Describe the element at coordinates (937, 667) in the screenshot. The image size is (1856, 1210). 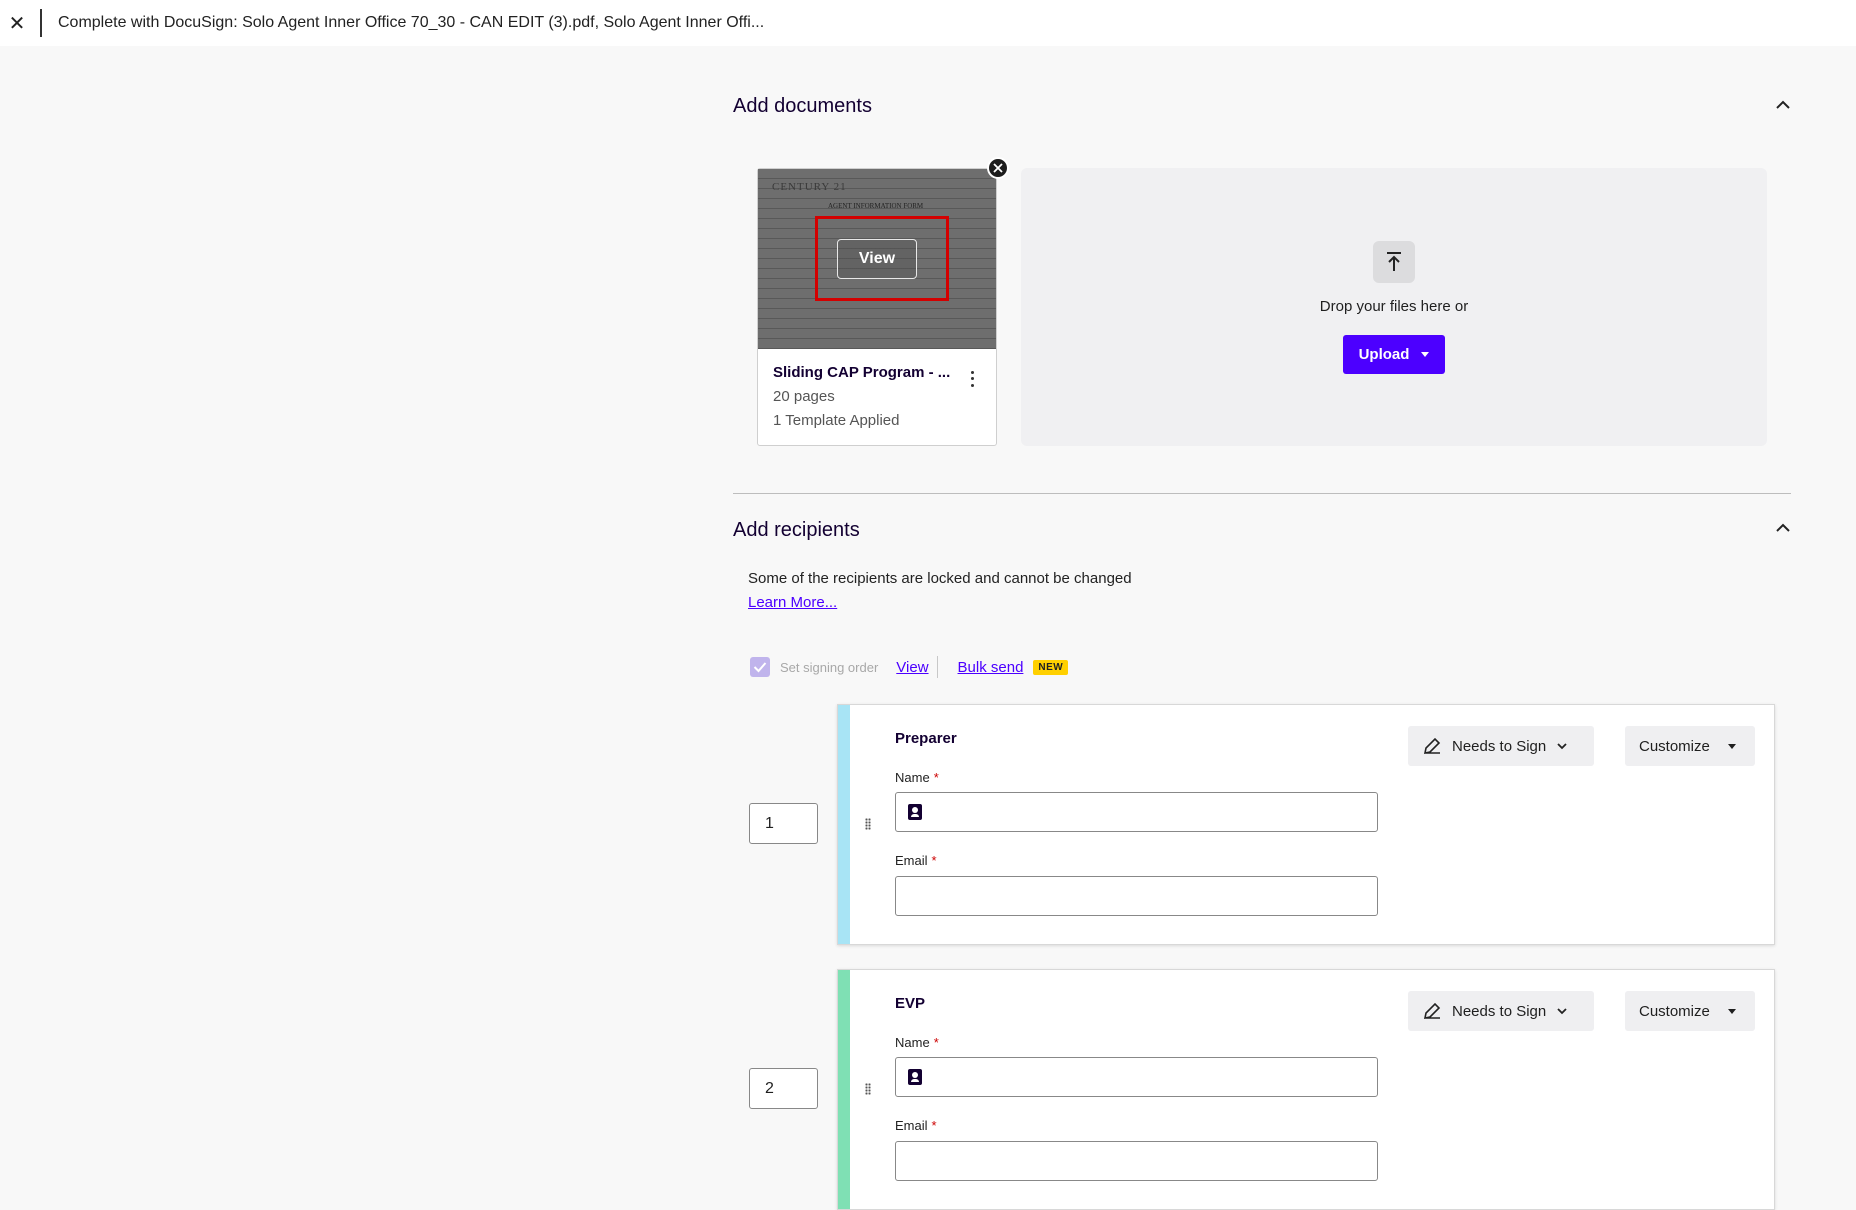
I see `link-divider` at that location.